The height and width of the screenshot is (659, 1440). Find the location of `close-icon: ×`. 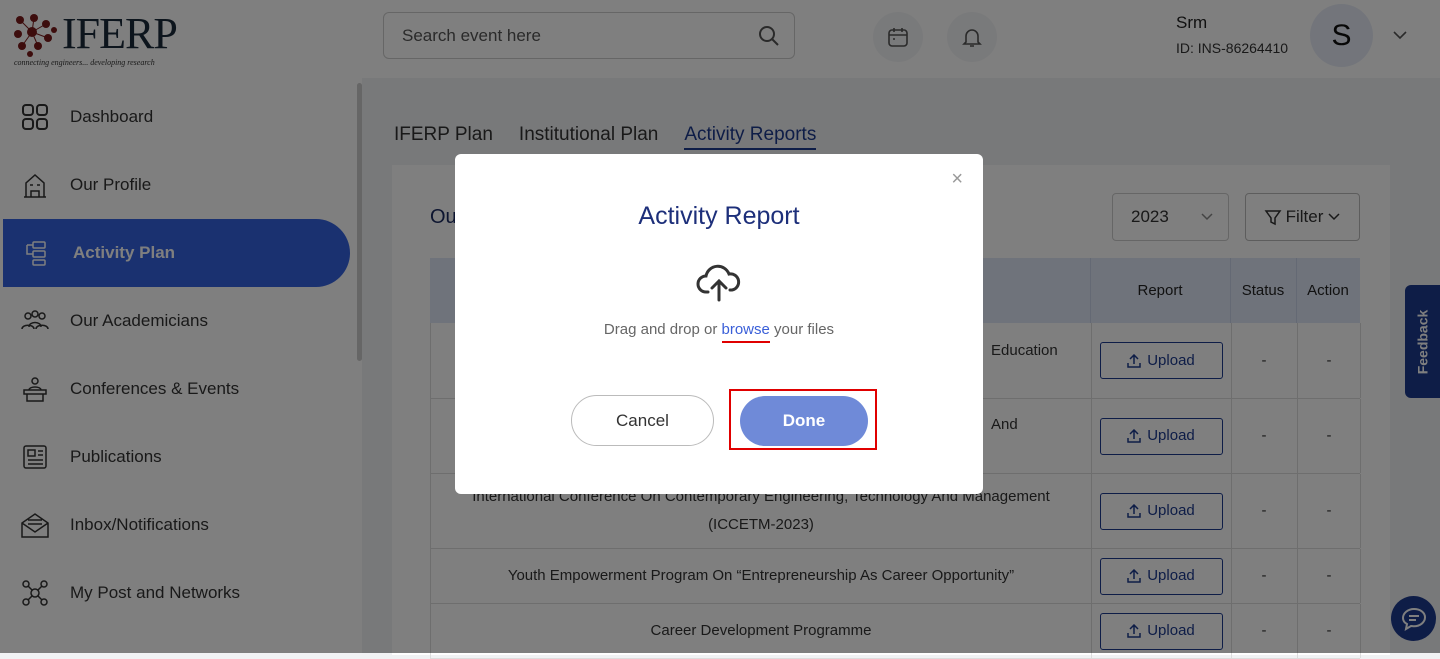

close-icon: × is located at coordinates (957, 179).